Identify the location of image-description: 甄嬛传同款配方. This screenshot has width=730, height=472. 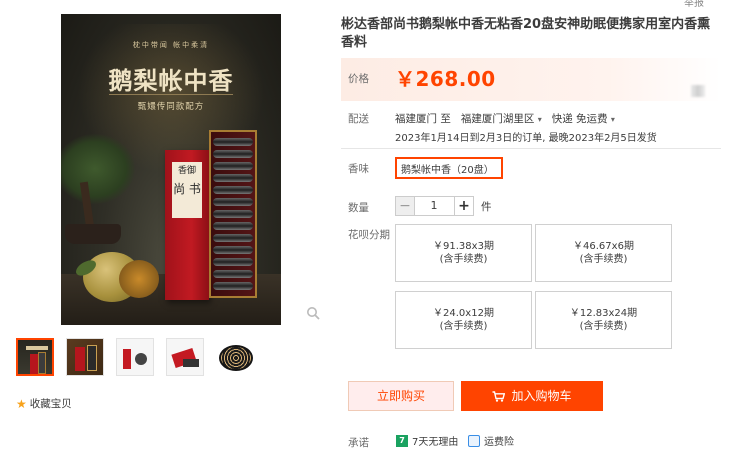
(171, 107).